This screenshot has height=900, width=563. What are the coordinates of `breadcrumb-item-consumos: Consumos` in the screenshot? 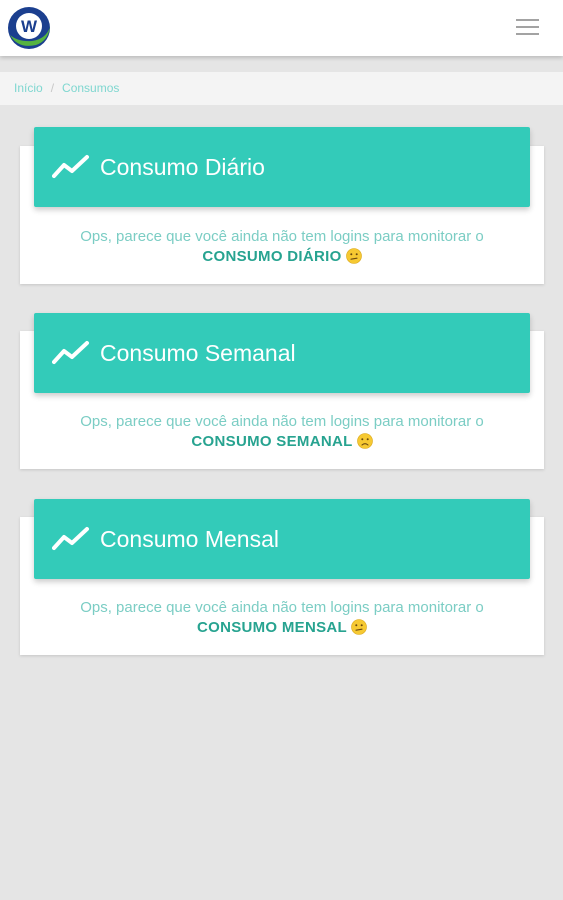 It's located at (90, 88).